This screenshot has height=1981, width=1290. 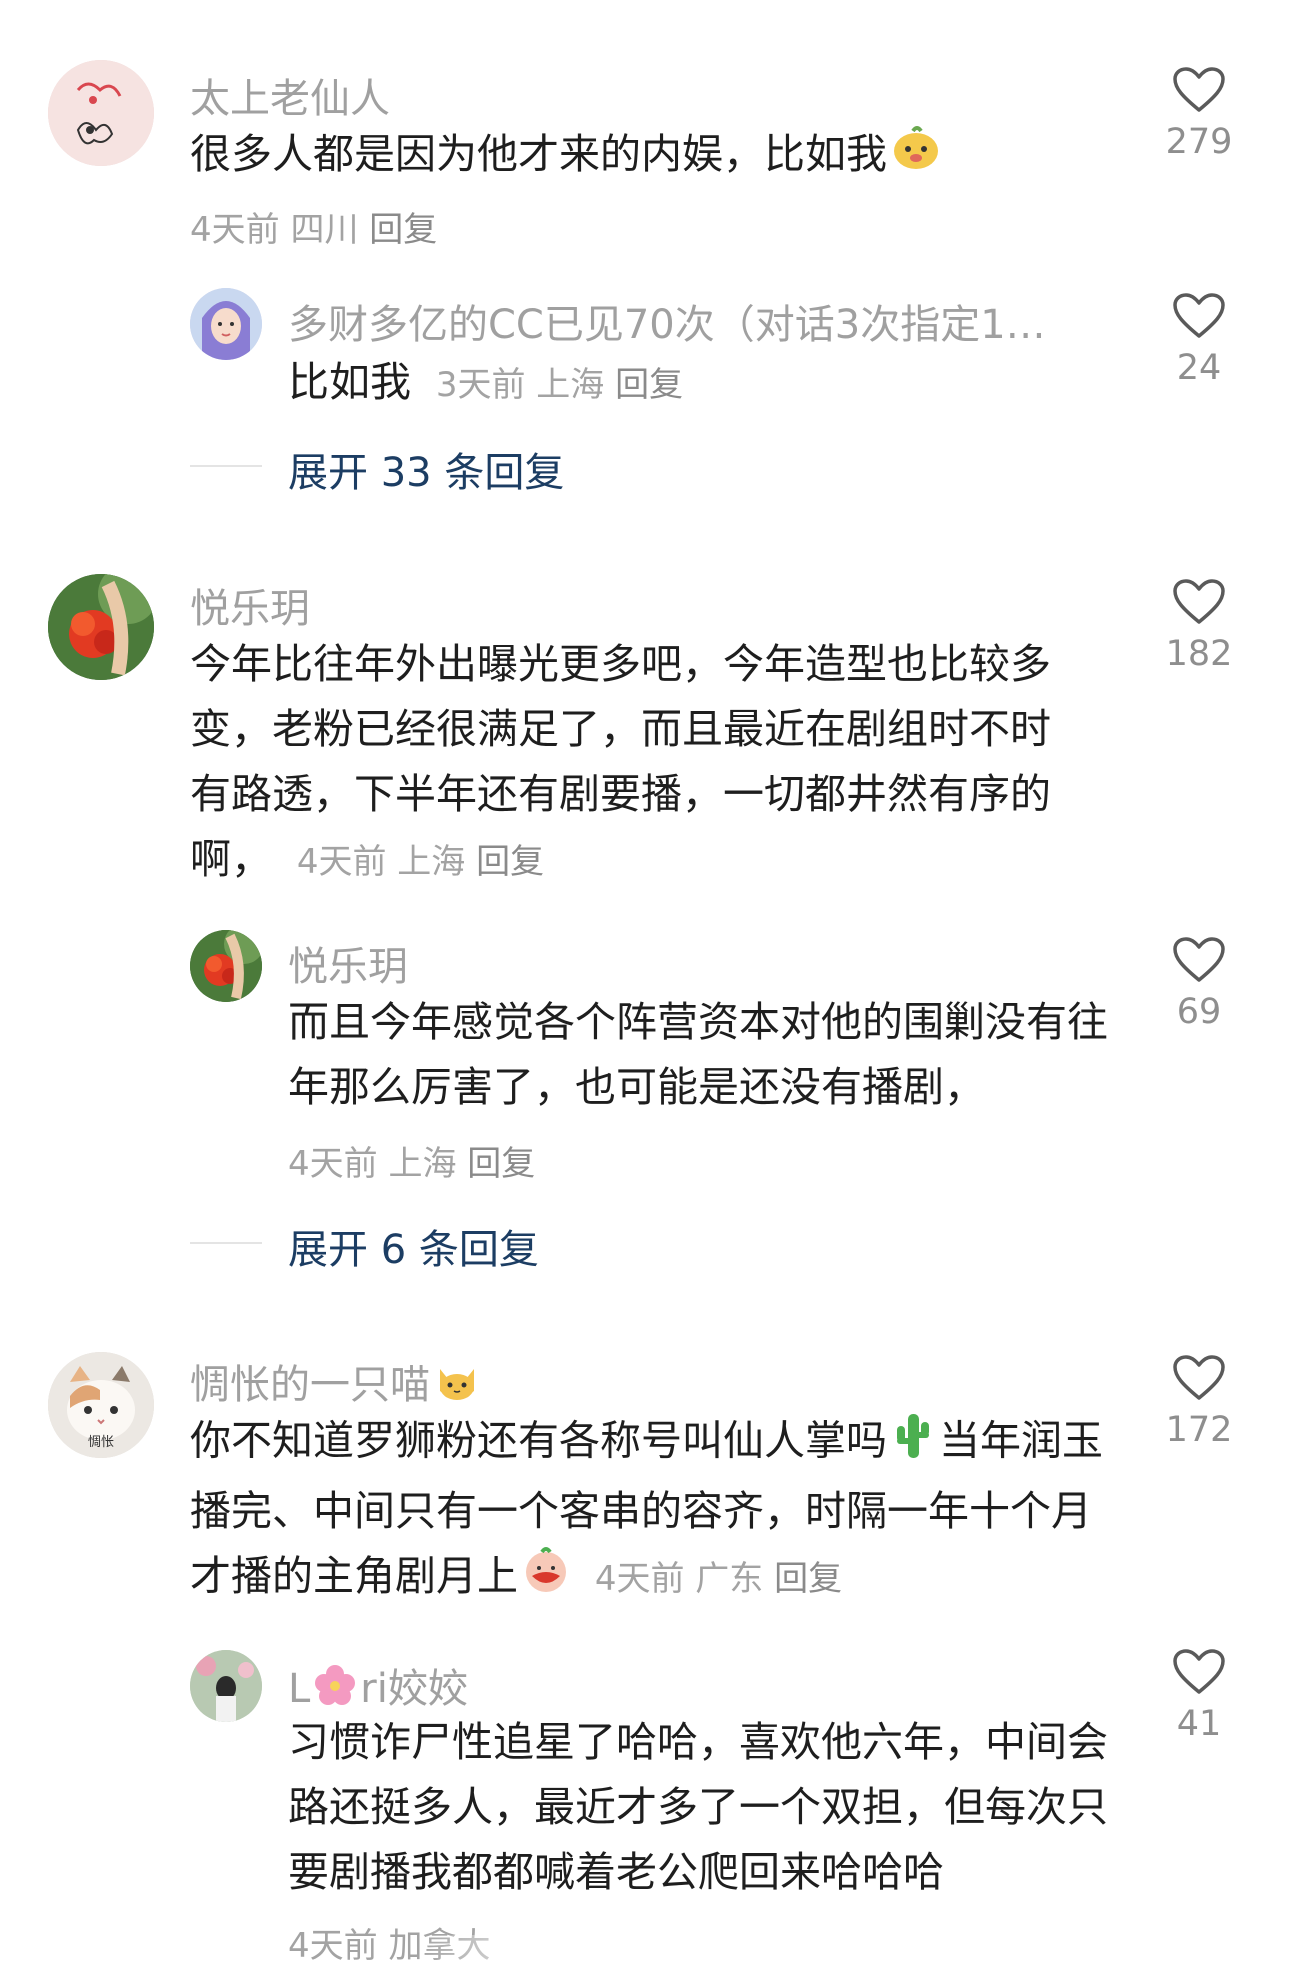 I want to click on reply-text: 而且今年感觉各个阵营资本对他的围剿没有往年那么厉害了，也可能是还没有播剧，, so click(x=698, y=1054).